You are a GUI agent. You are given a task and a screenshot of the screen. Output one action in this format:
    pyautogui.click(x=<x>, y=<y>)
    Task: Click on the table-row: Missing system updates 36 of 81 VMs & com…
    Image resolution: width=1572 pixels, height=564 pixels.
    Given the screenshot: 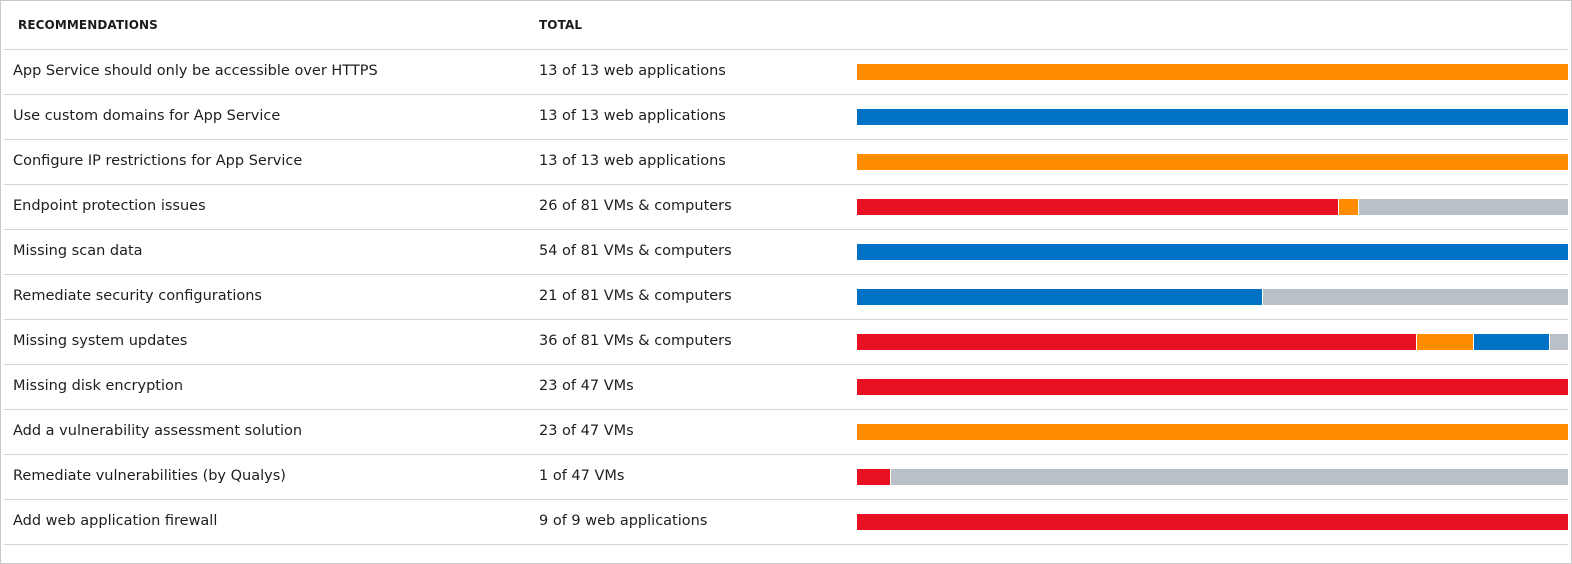 What is the action you would take?
    pyautogui.click(x=786, y=342)
    